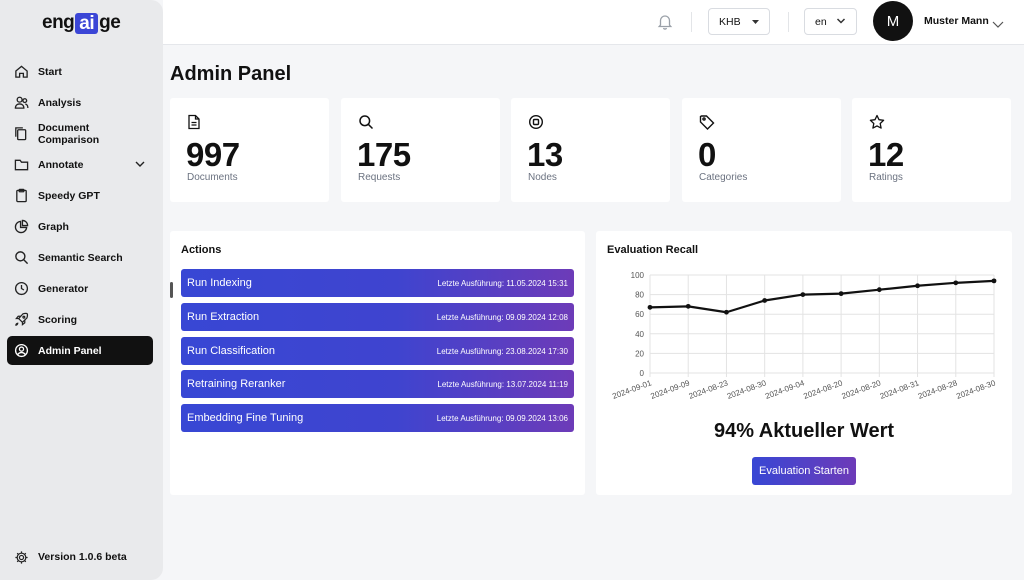 The image size is (1024, 580). I want to click on sidebar-item-semantic-search: Semantic Search, so click(80, 257).